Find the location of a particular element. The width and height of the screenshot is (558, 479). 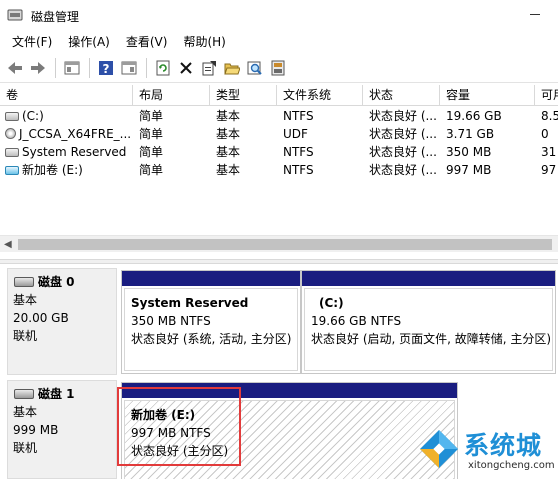

disk-0-label: 磁盘 0 基本 20.00 GB 联机 is located at coordinates (62, 321).